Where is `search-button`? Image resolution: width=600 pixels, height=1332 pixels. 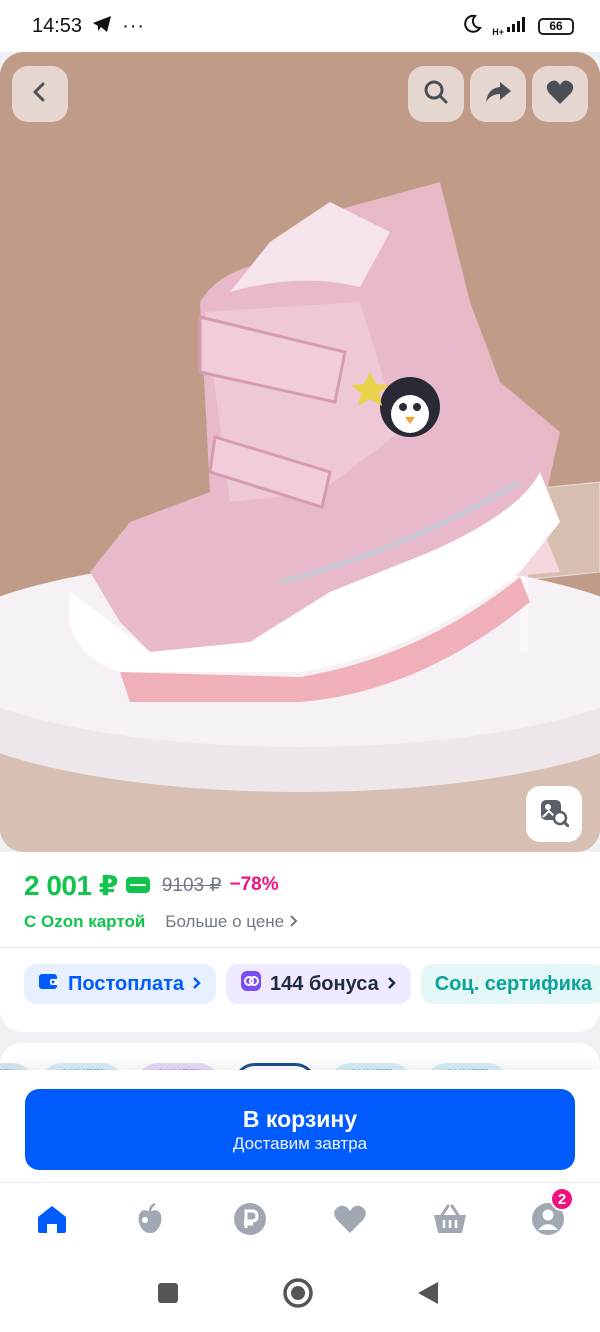
search-button is located at coordinates (436, 94).